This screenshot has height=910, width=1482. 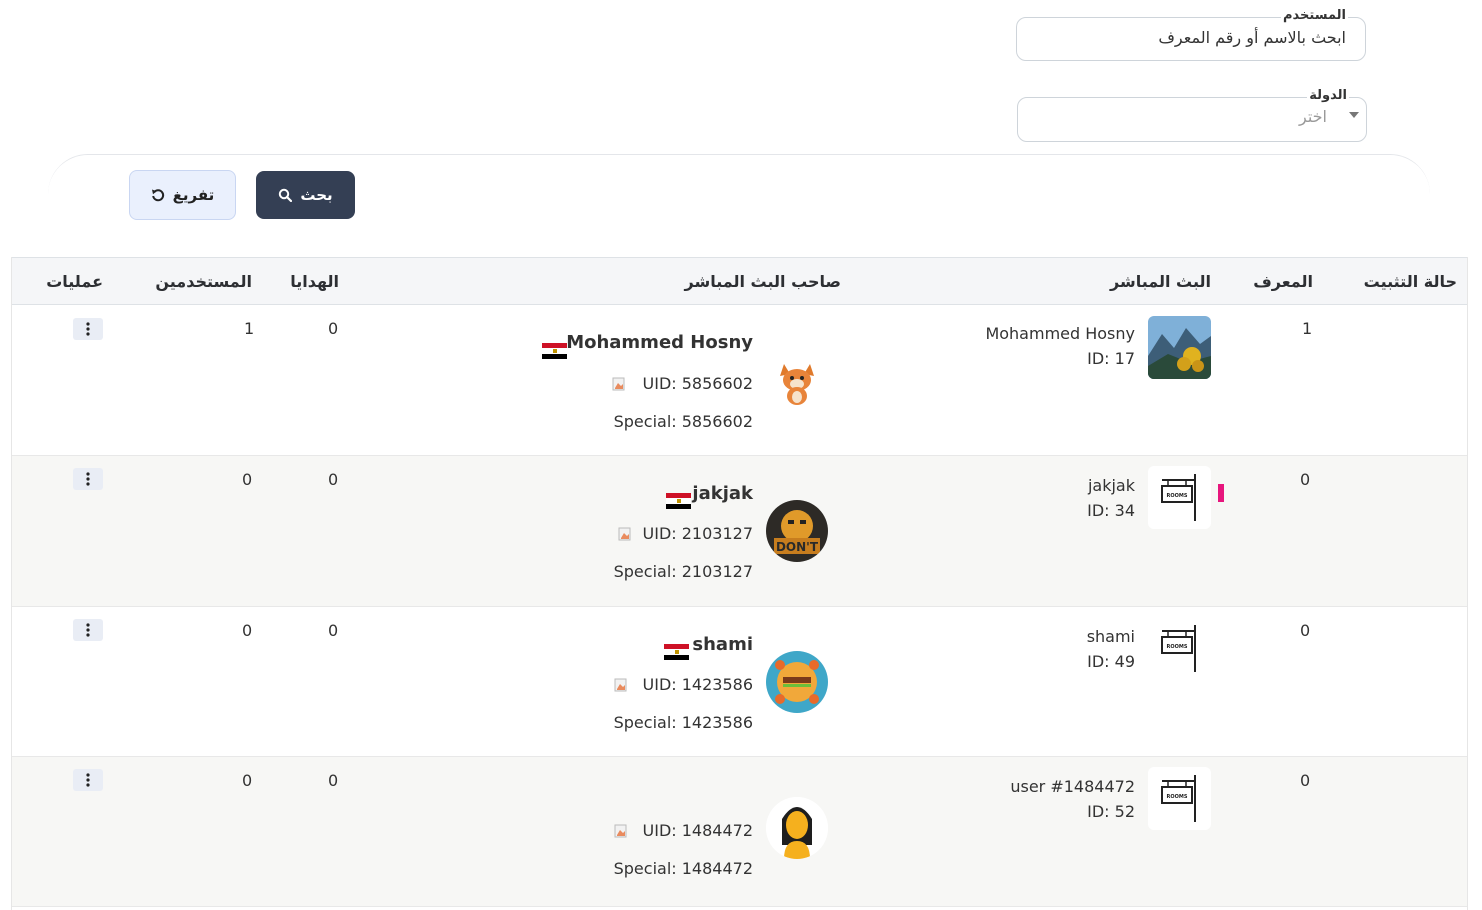 I want to click on stream-name: jakjak, so click(x=1111, y=485).